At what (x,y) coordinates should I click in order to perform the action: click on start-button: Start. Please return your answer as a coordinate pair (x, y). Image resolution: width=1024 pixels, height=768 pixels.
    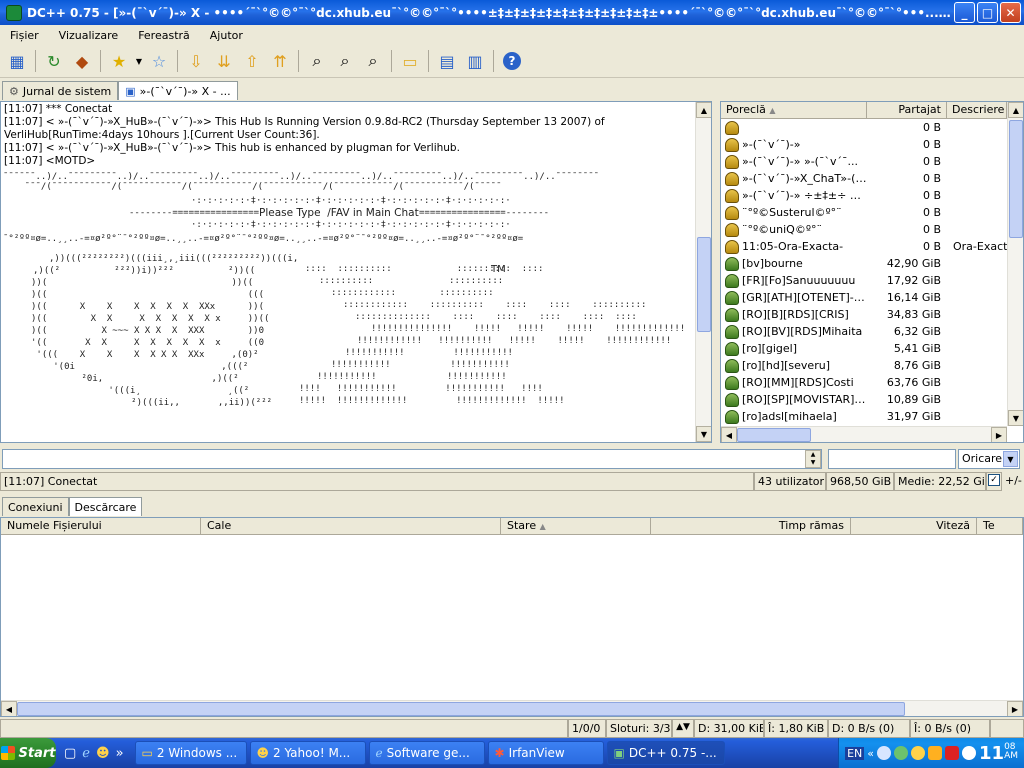
    Looking at the image, I should click on (28, 753).